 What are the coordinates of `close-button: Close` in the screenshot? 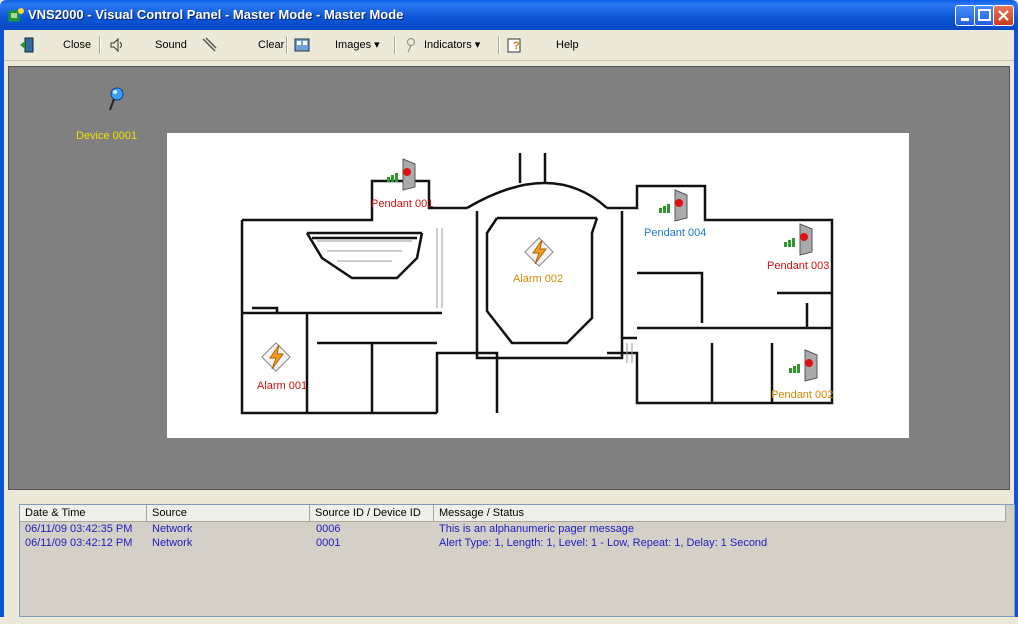 It's located at (77, 45).